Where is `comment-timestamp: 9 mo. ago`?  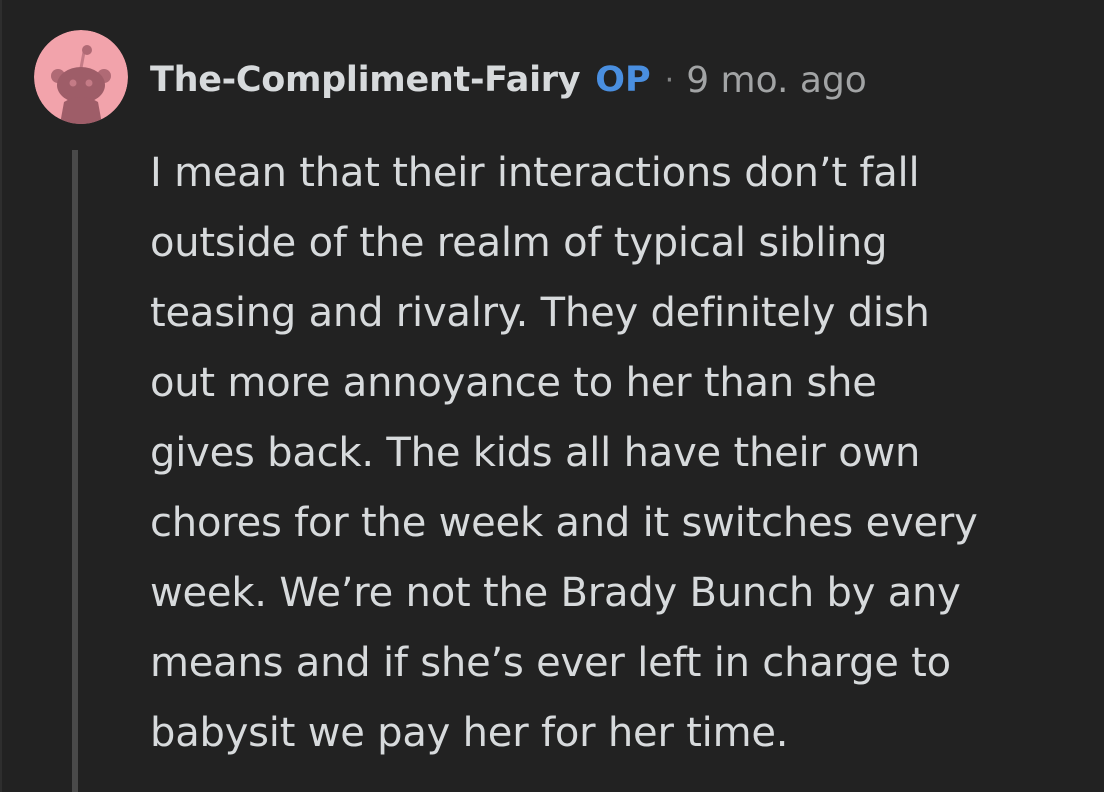
comment-timestamp: 9 mo. ago is located at coordinates (776, 80).